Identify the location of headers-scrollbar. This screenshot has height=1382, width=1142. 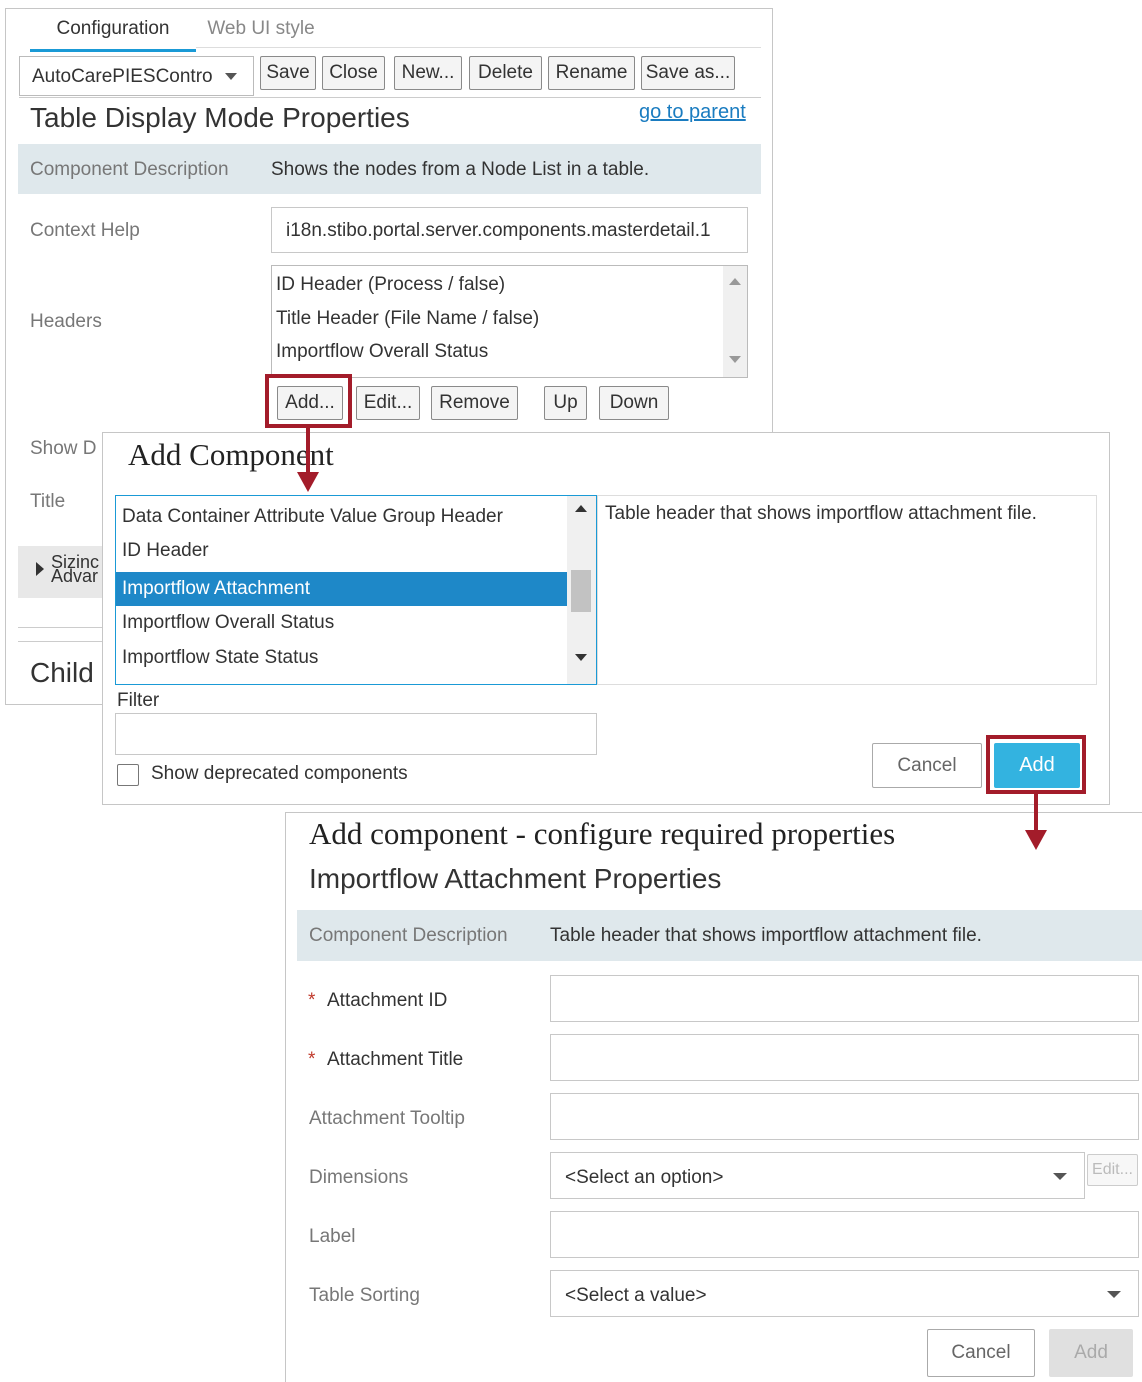
(735, 321).